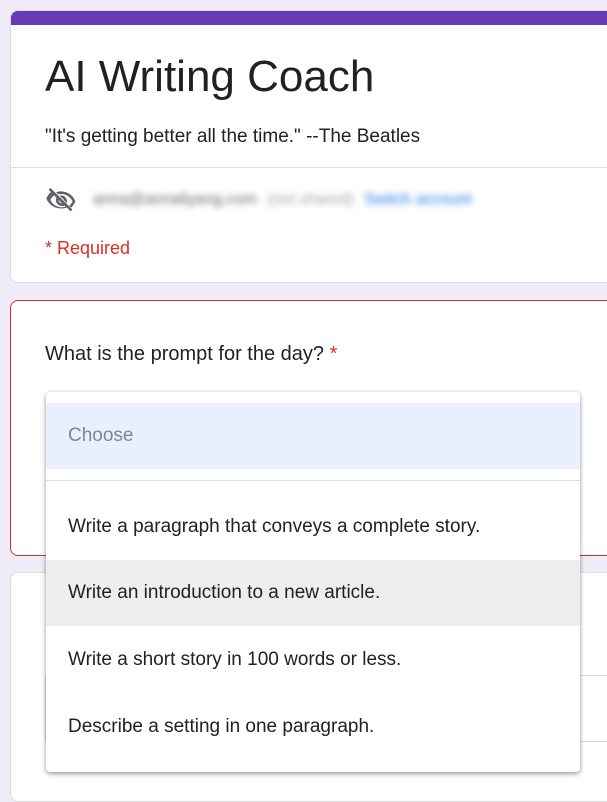 Image resolution: width=607 pixels, height=802 pixels. Describe the element at coordinates (313, 436) in the screenshot. I see `dropdown-placeholder-option: Choose` at that location.